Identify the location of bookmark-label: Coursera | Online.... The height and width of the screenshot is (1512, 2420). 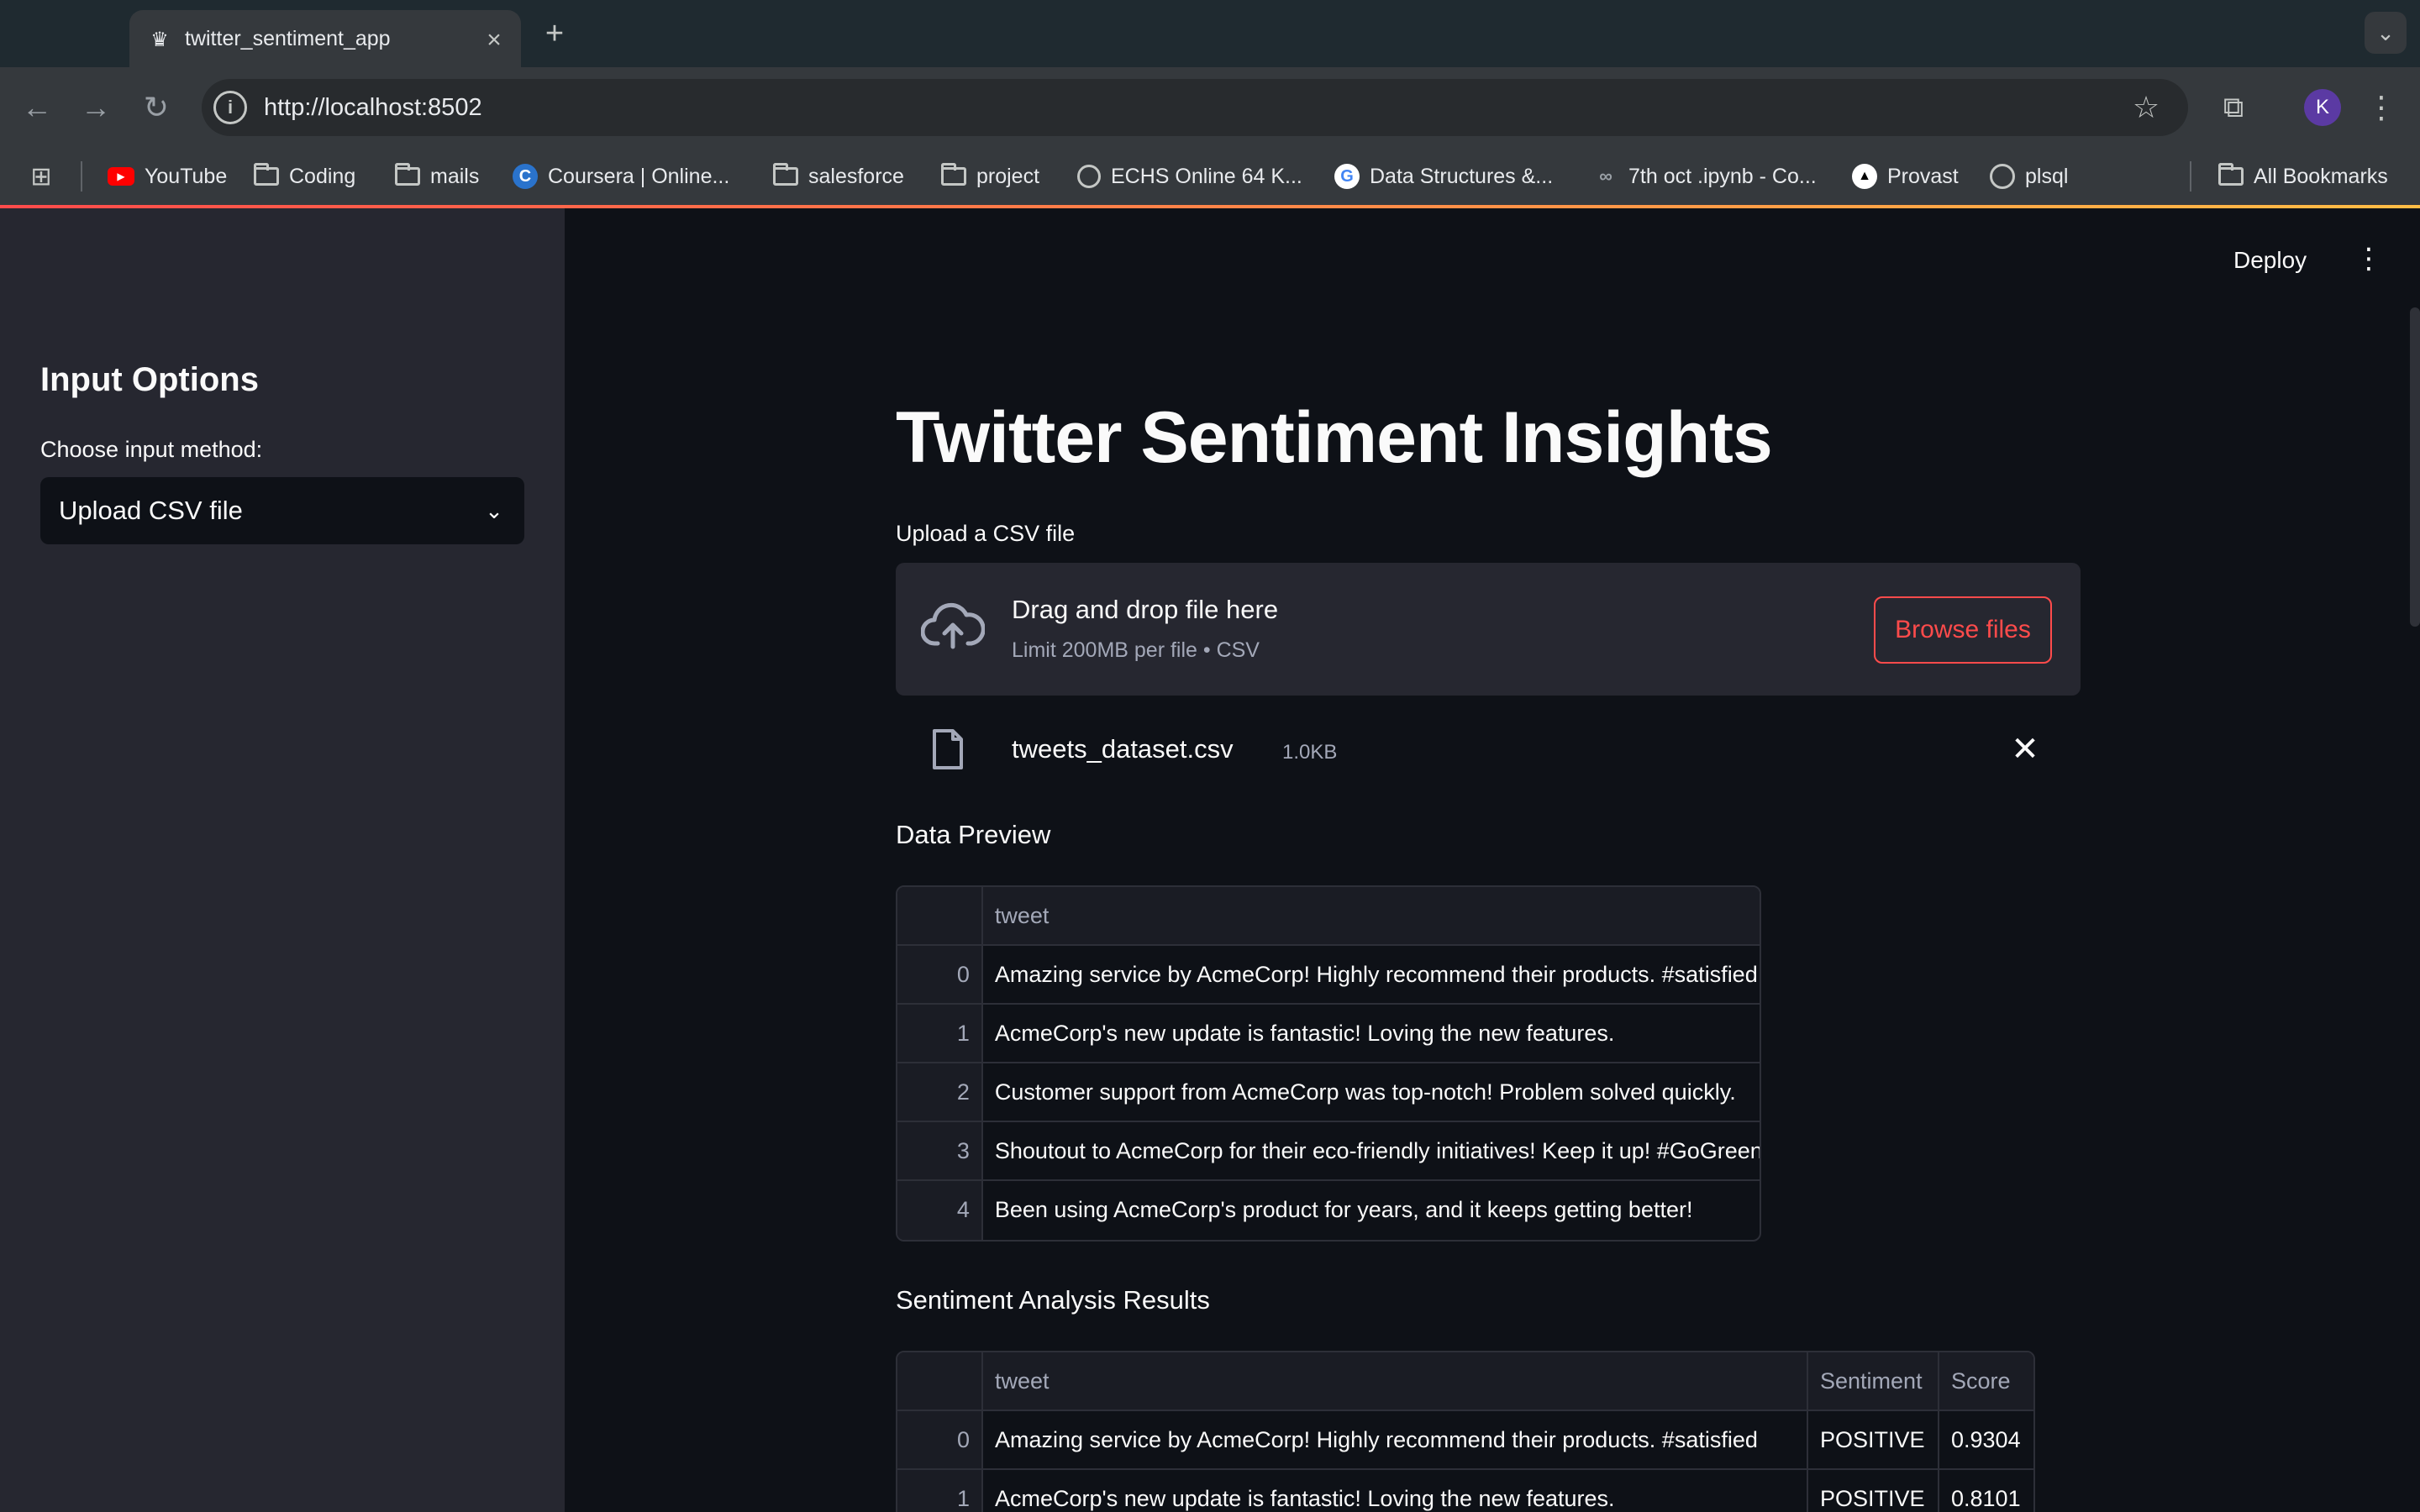
(639, 176).